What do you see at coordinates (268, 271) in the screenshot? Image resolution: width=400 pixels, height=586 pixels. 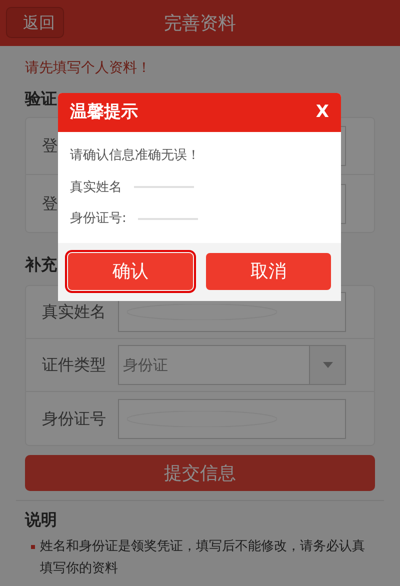 I see `dialog-button: 取消` at bounding box center [268, 271].